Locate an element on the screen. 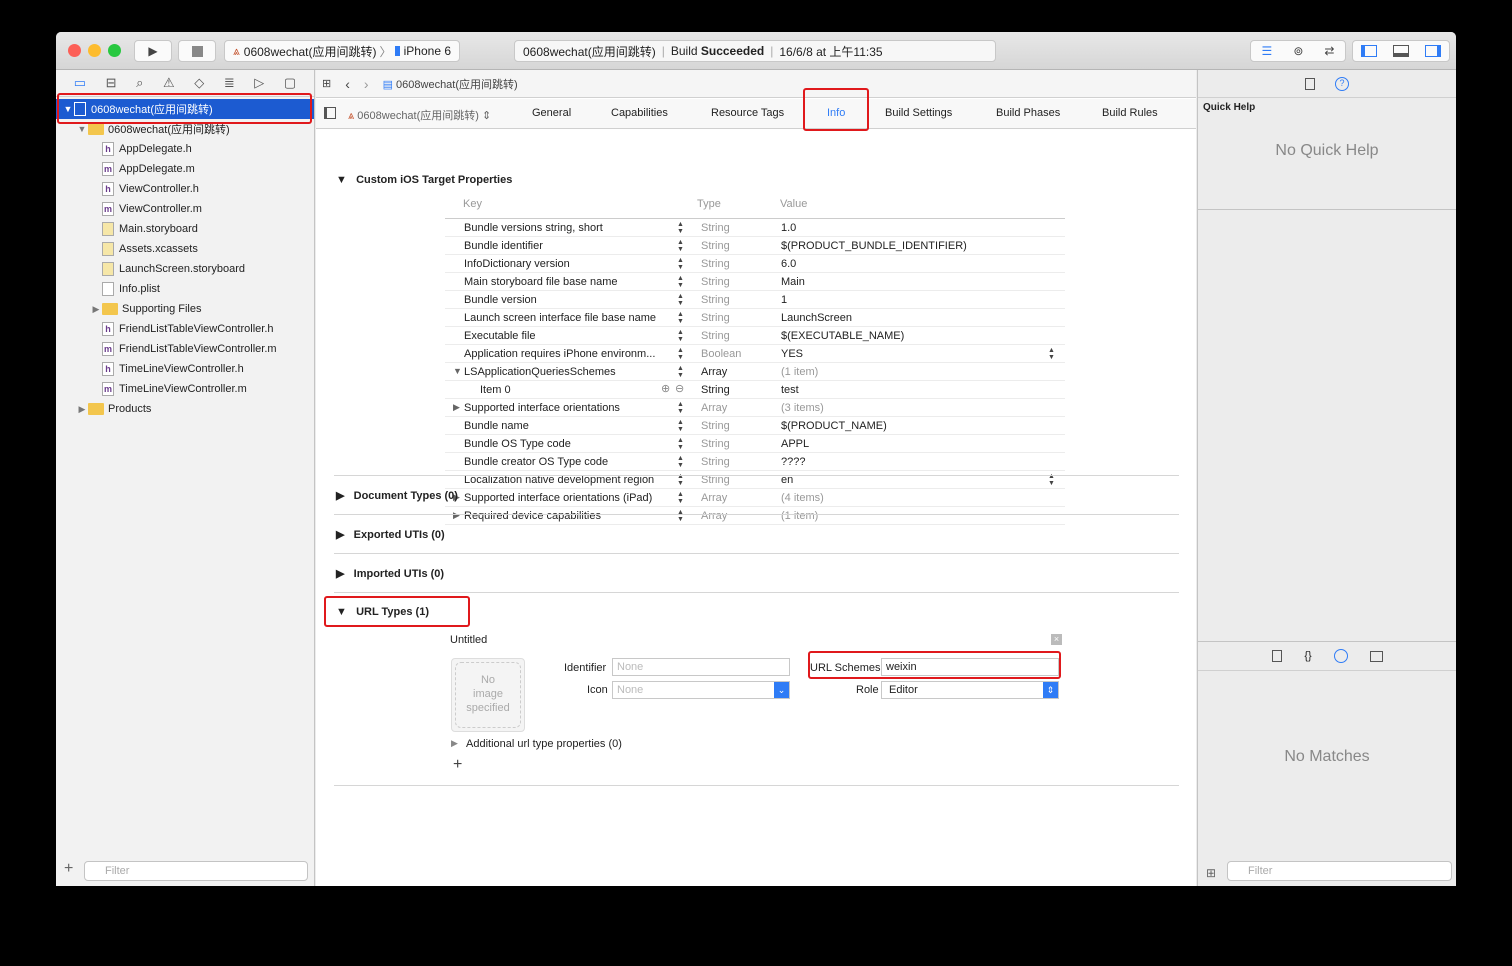 Image resolution: width=1512 pixels, height=966 pixels. debug-toggle-icon is located at coordinates (1401, 51).